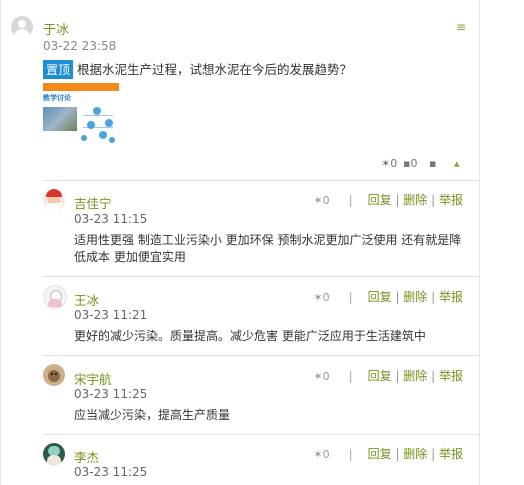 The height and width of the screenshot is (485, 524). I want to click on share-icon: ▴, so click(457, 163).